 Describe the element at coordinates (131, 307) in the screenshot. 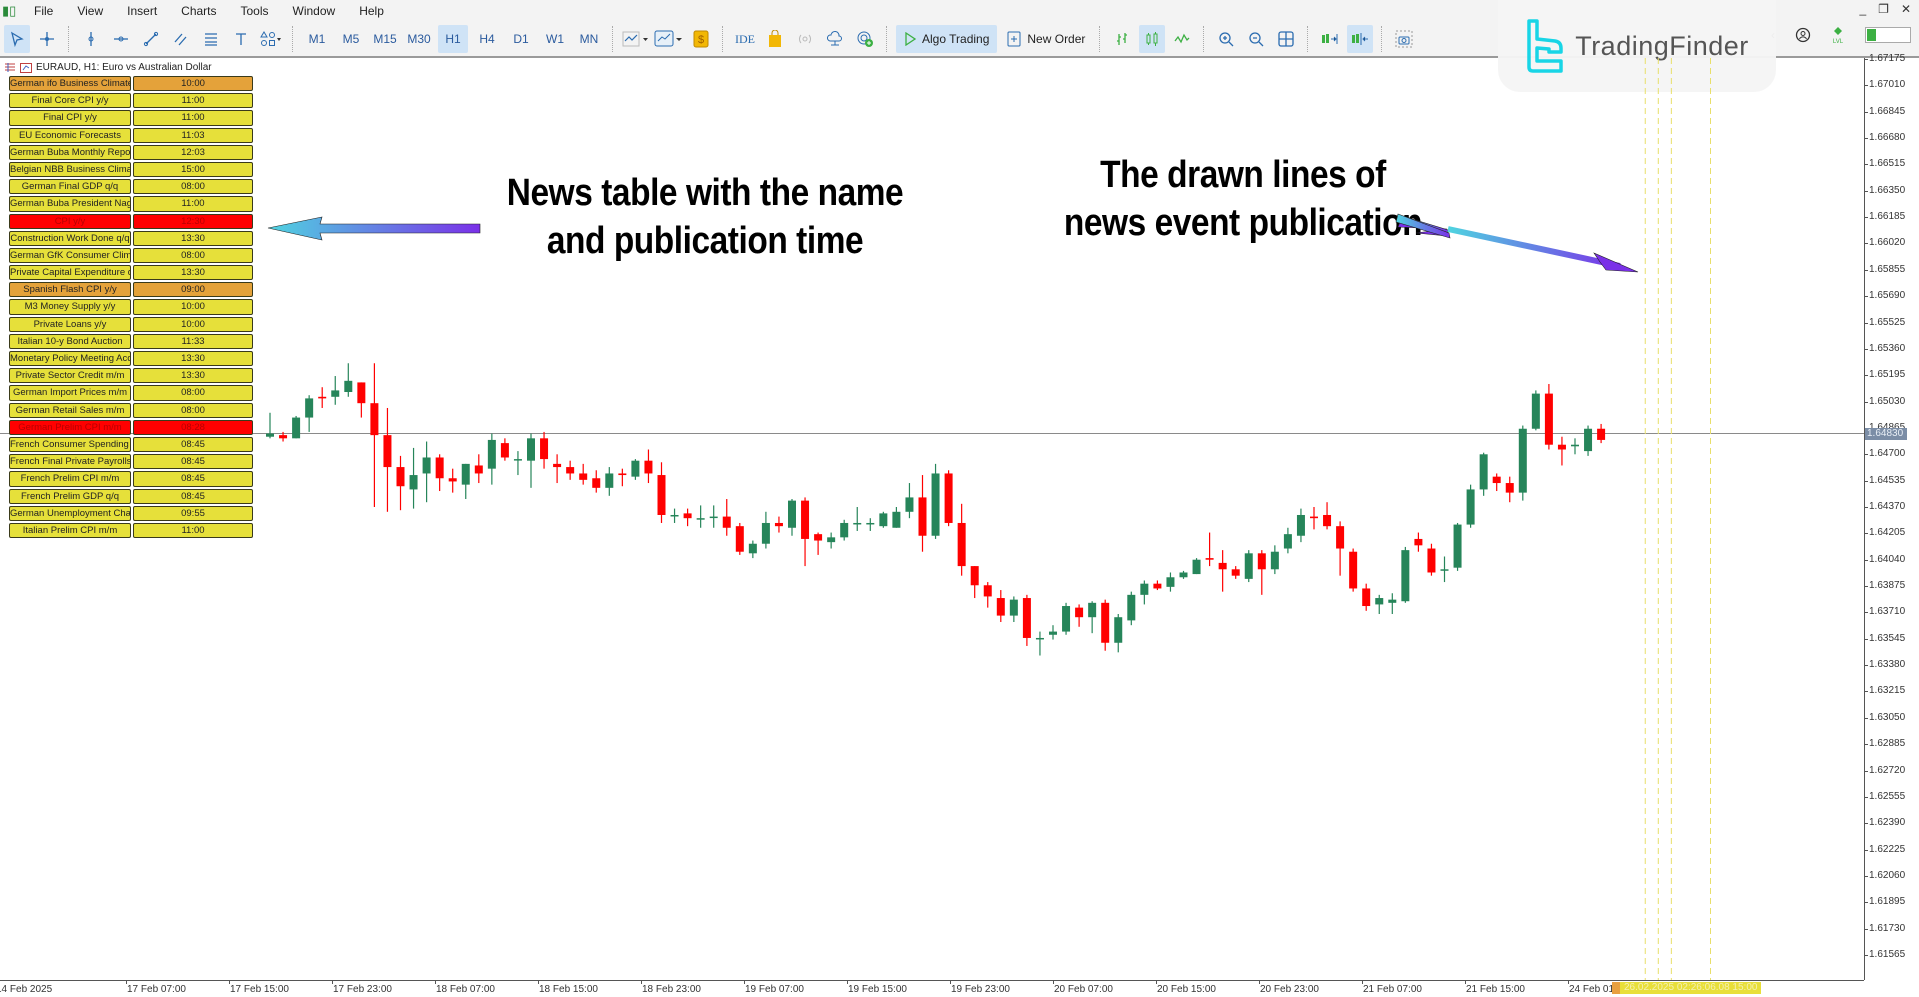

I see `news-row: M3 Money Supply y/y 10:00` at that location.